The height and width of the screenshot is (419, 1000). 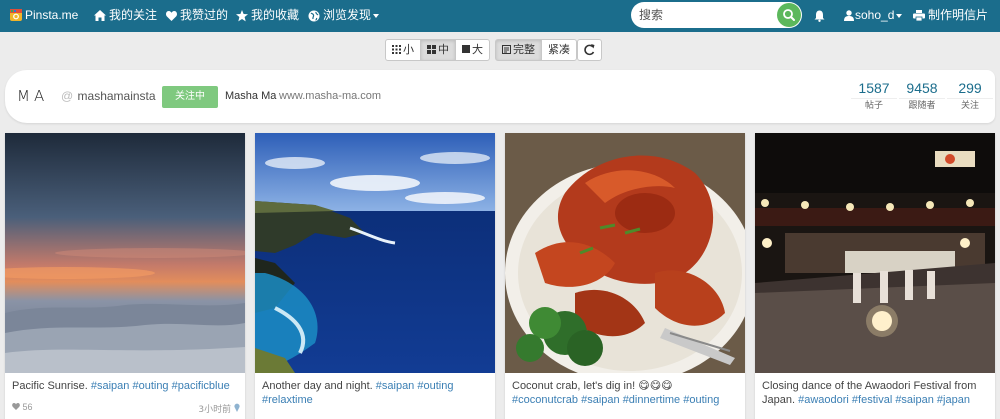 I want to click on stat-following: 299 关注, so click(x=970, y=97).